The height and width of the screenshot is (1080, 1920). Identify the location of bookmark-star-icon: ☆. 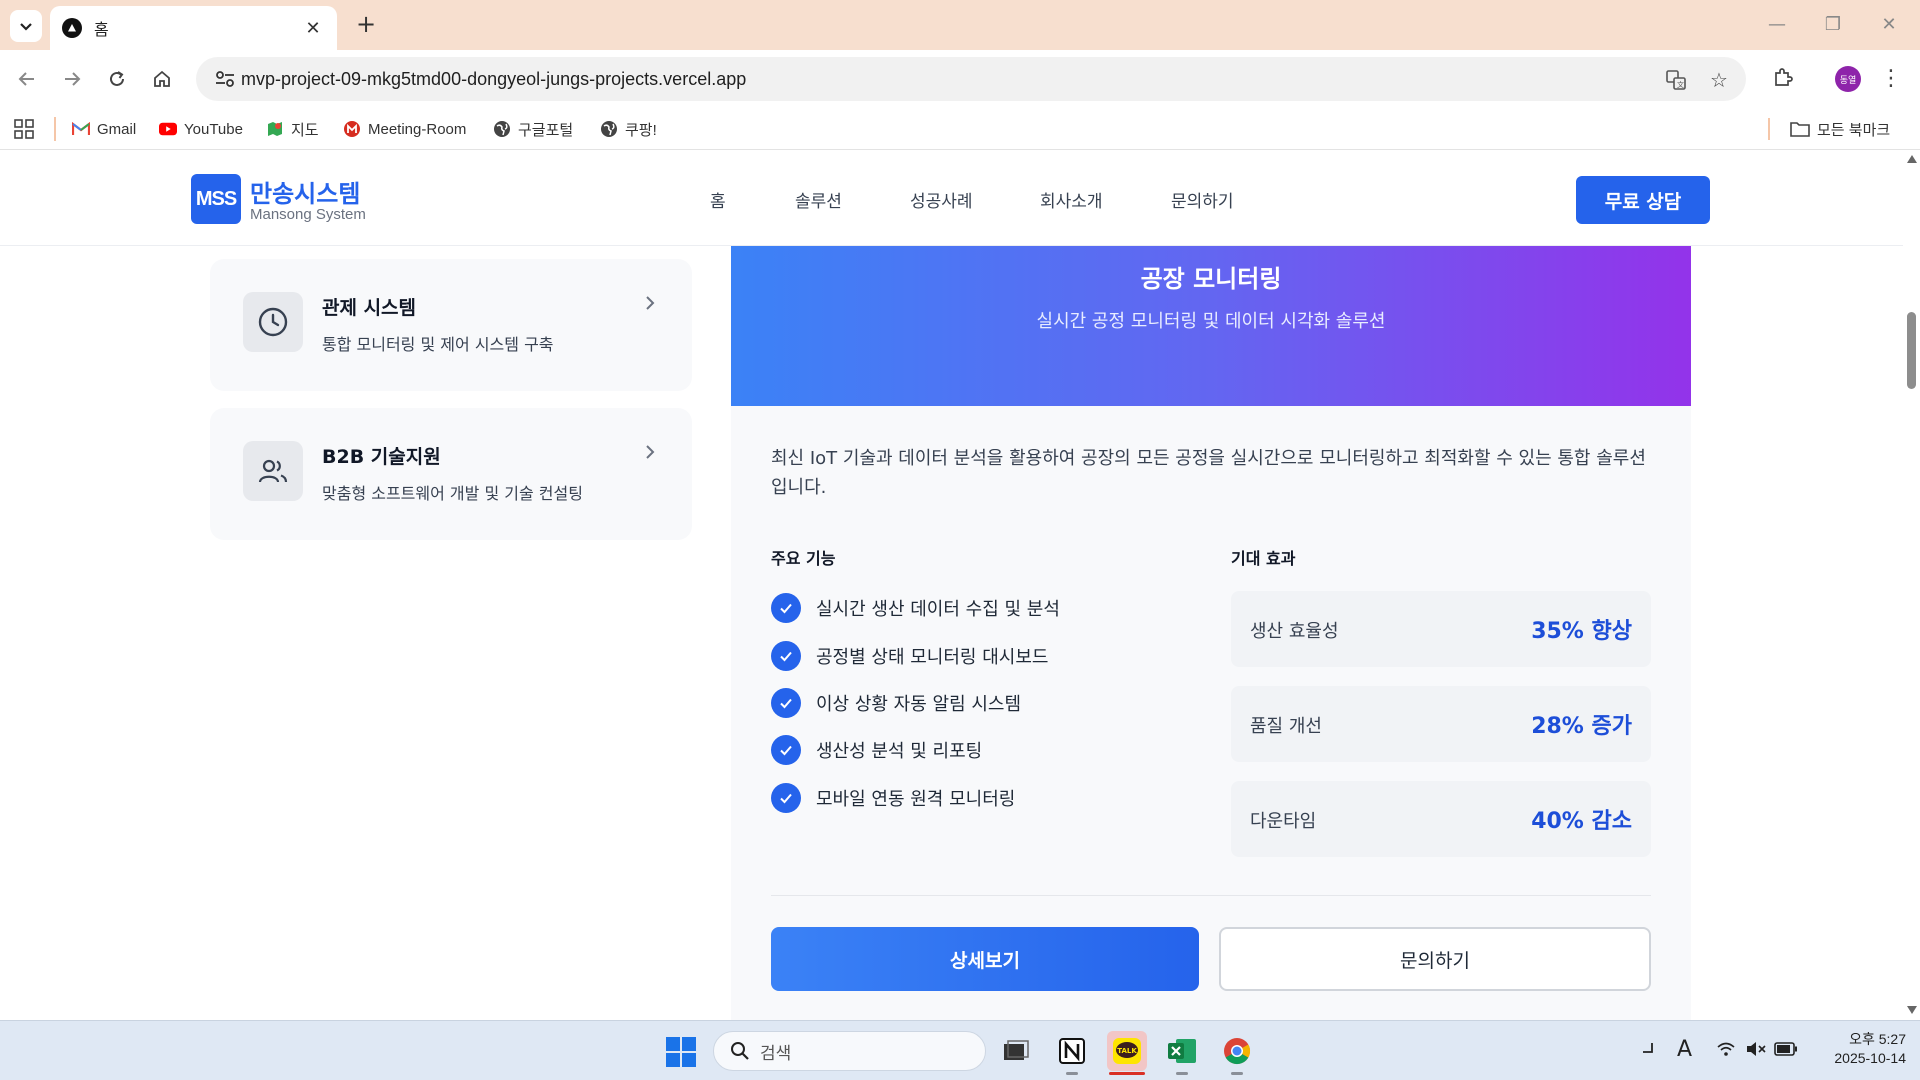
(1719, 80).